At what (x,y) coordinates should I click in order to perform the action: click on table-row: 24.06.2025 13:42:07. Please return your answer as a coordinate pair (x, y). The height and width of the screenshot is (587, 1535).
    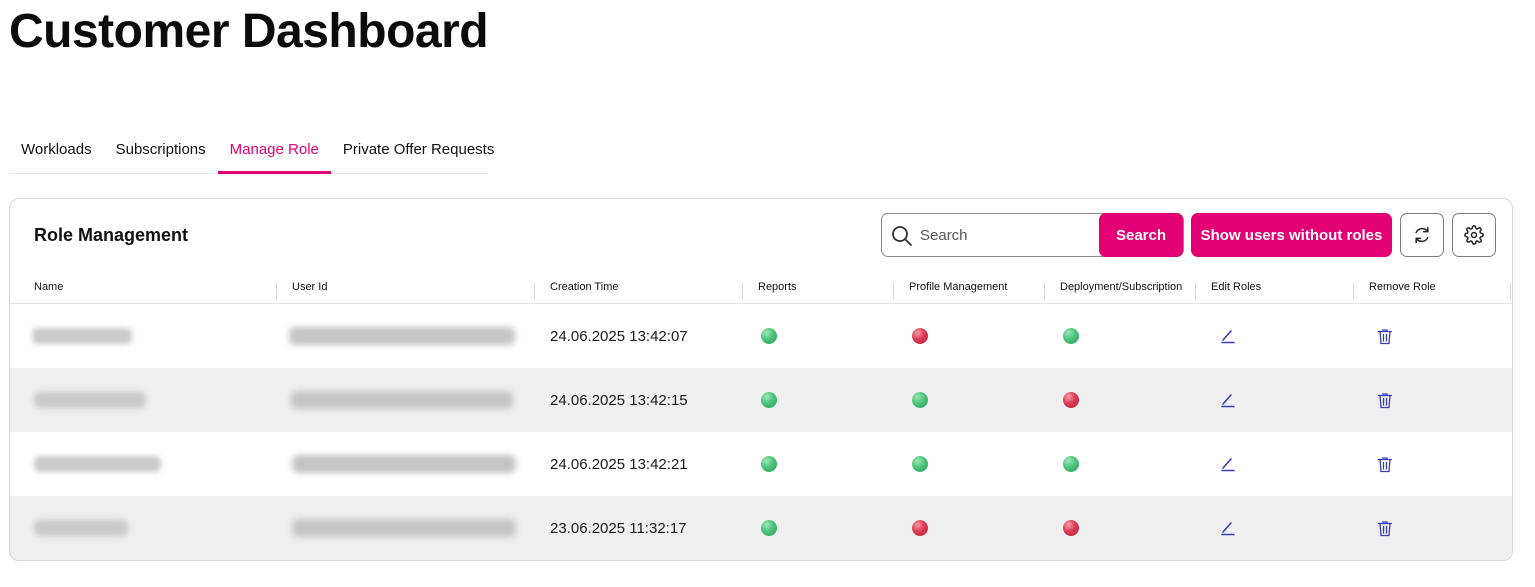
    Looking at the image, I should click on (761, 336).